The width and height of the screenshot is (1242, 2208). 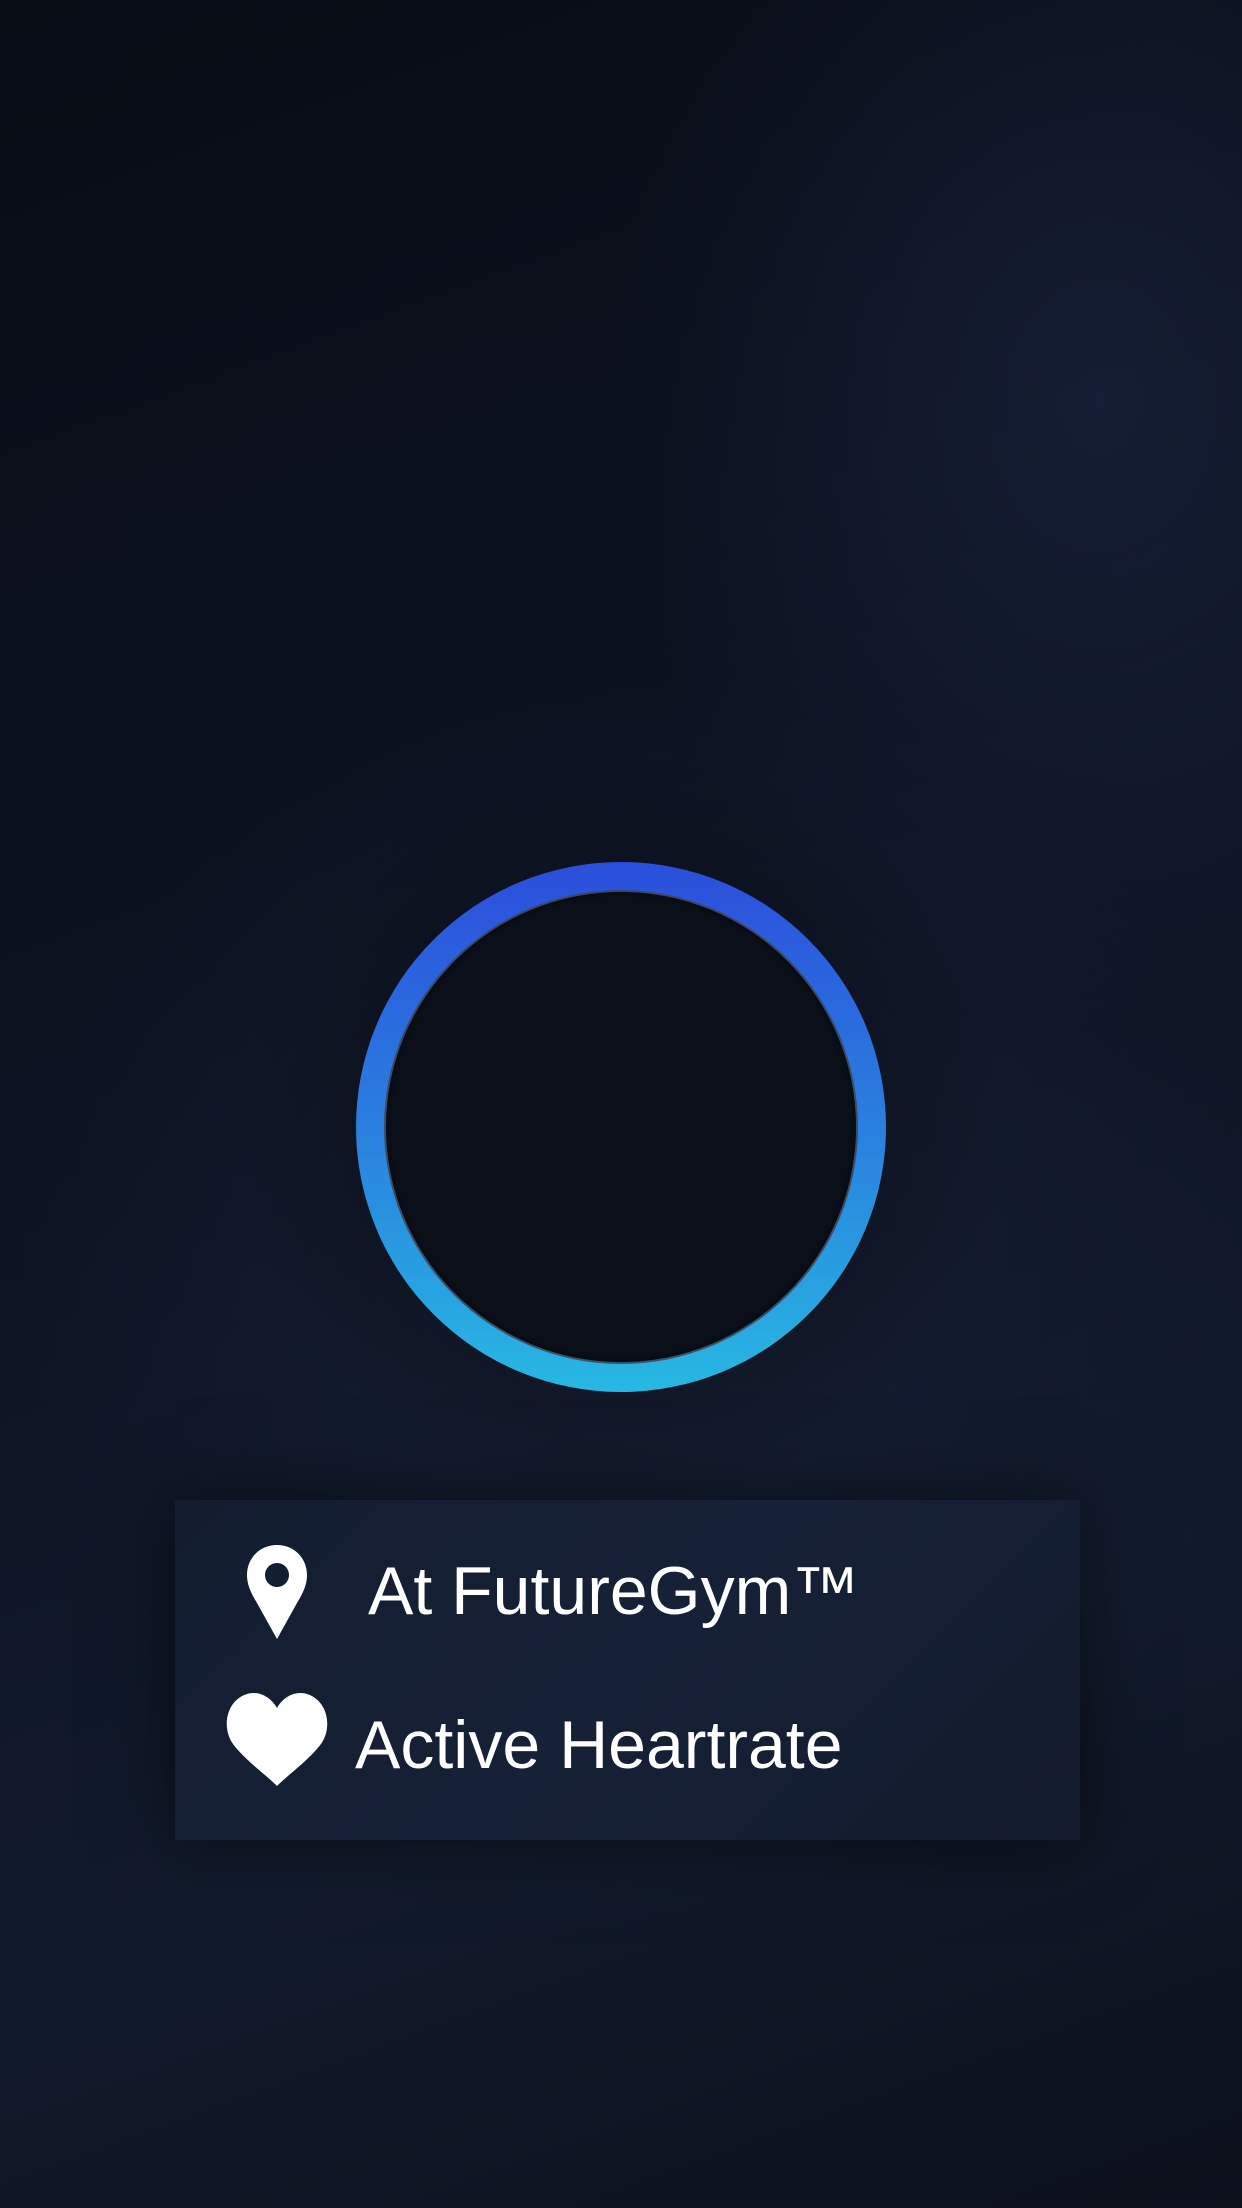 I want to click on heart-icon, so click(x=277, y=1739).